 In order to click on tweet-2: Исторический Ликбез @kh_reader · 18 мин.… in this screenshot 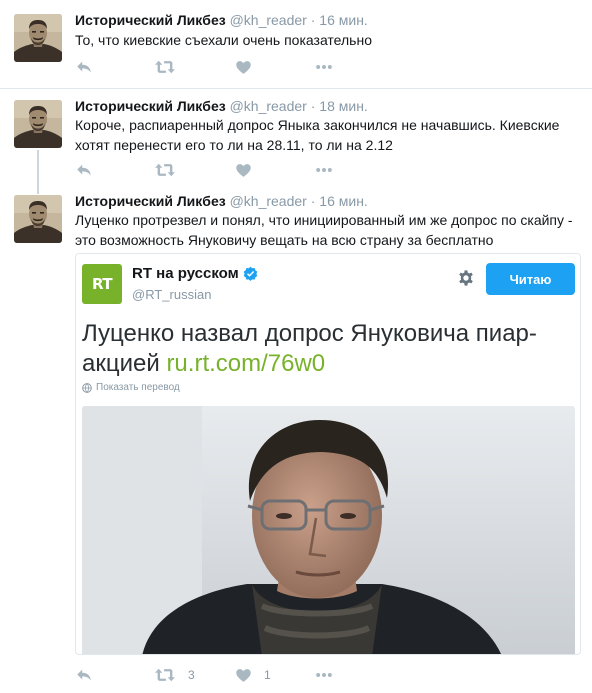, I will do `click(296, 136)`.